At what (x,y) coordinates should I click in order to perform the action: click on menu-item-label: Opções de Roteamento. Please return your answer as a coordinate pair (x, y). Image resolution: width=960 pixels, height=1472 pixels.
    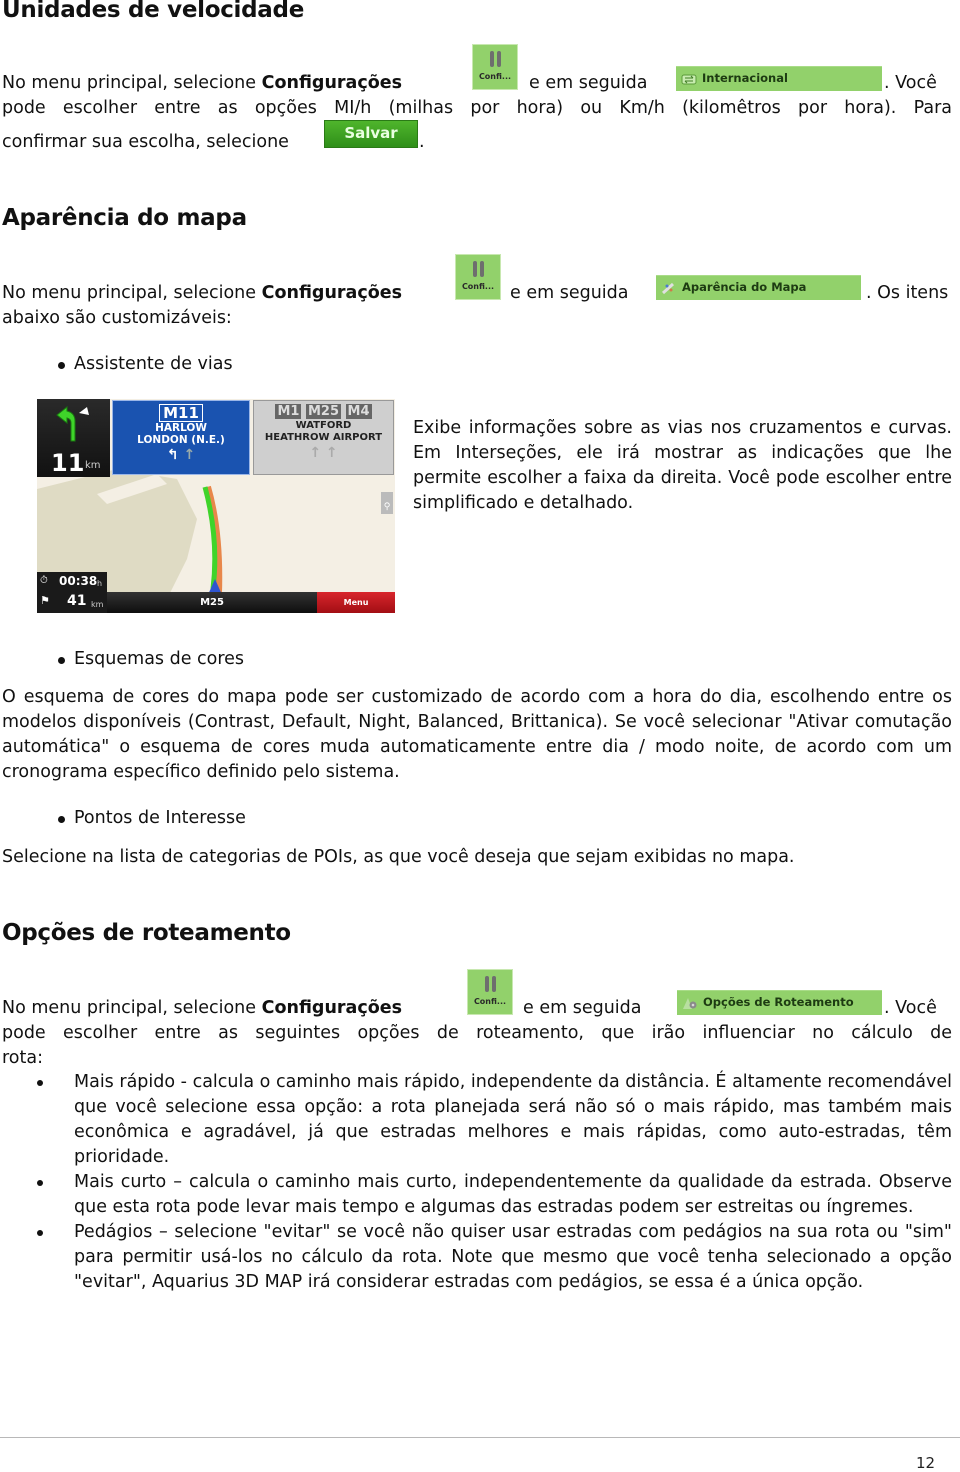
    Looking at the image, I should click on (778, 1002).